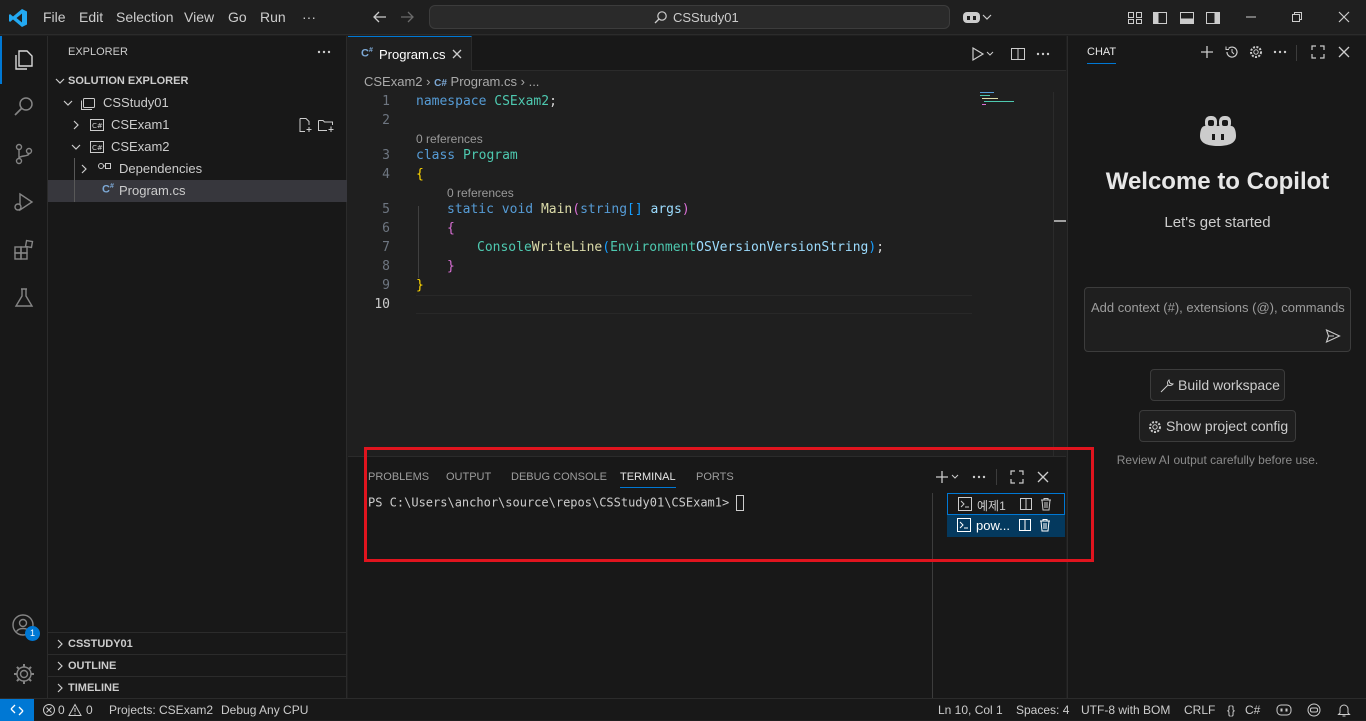  Describe the element at coordinates (264, 710) in the screenshot. I see `status-debug-config: Debug Any CPU` at that location.